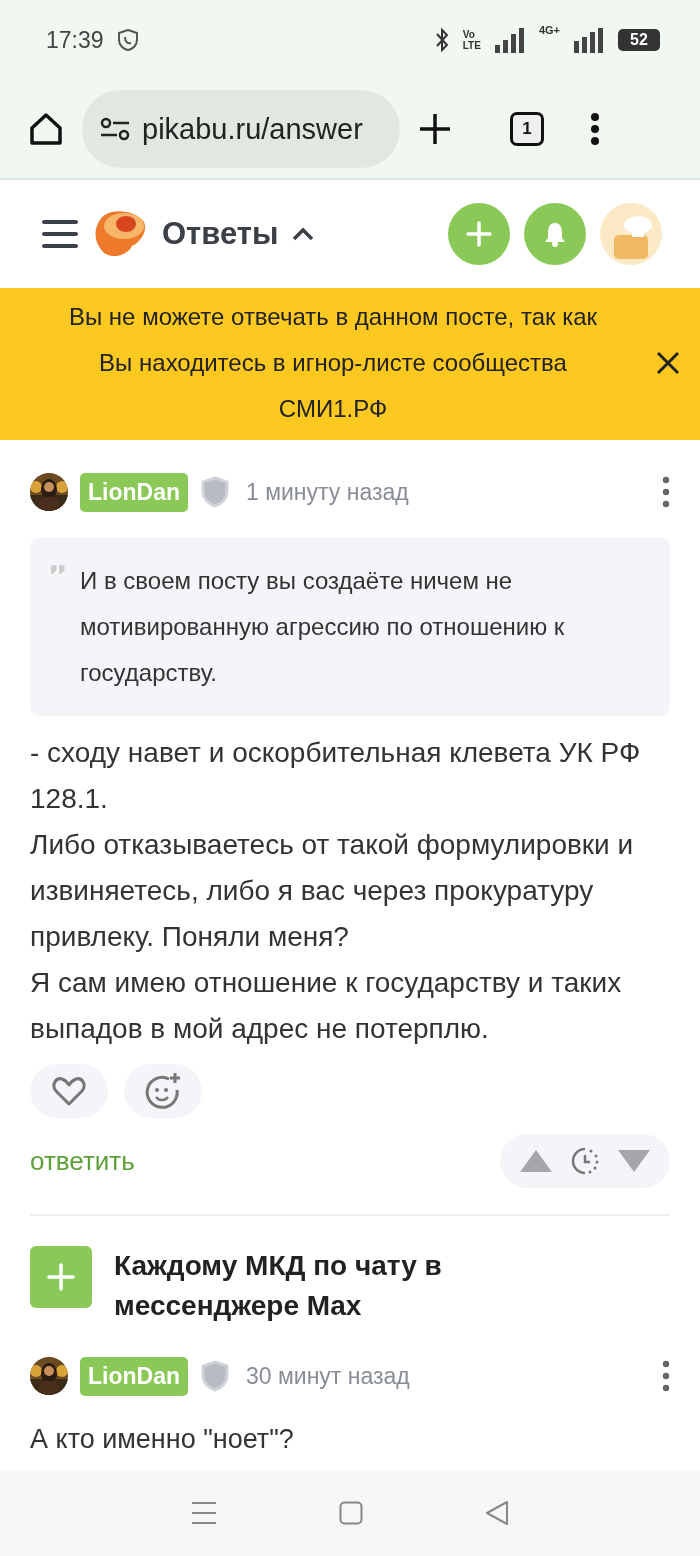  I want to click on bluetooth-icon, so click(441, 40).